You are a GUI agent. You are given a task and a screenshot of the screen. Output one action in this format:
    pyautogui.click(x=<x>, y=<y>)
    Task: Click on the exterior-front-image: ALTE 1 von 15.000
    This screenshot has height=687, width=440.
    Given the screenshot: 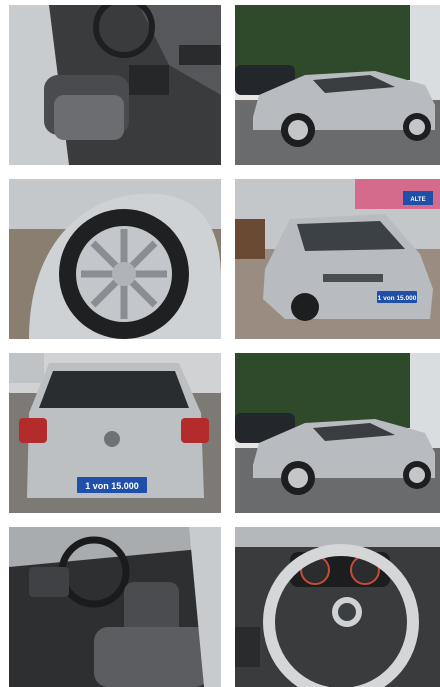 What is the action you would take?
    pyautogui.click(x=337, y=259)
    